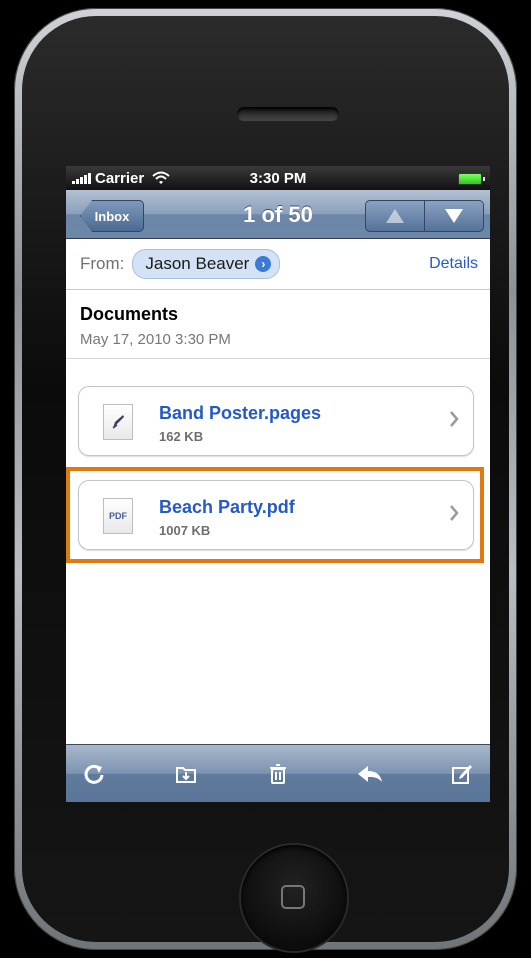 This screenshot has width=531, height=958. I want to click on highlighted-attachment-outline, so click(275, 515).